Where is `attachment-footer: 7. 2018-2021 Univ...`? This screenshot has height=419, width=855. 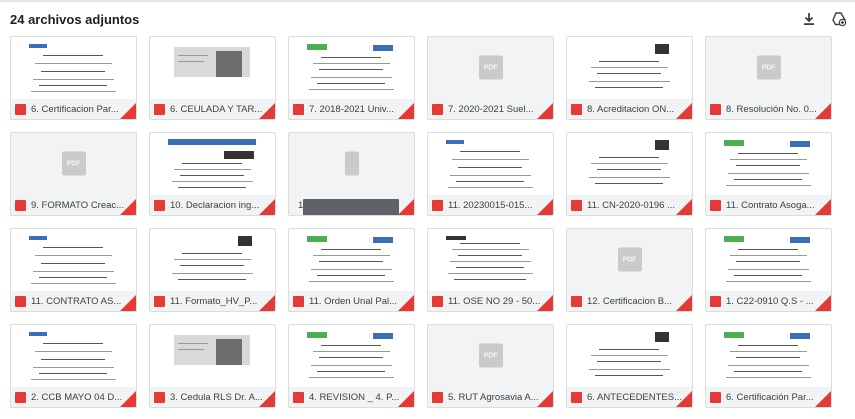 attachment-footer: 7. 2018-2021 Univ... is located at coordinates (351, 109).